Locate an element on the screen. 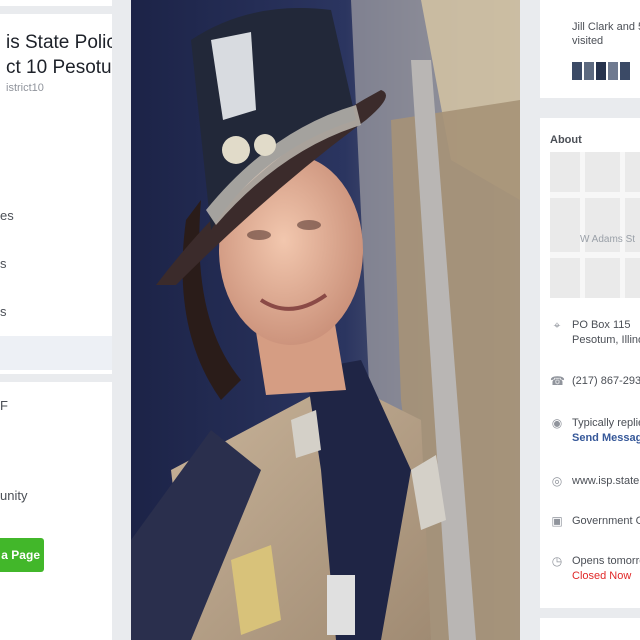 This screenshot has height=640, width=640. nav-item-2: s is located at coordinates (3, 263).